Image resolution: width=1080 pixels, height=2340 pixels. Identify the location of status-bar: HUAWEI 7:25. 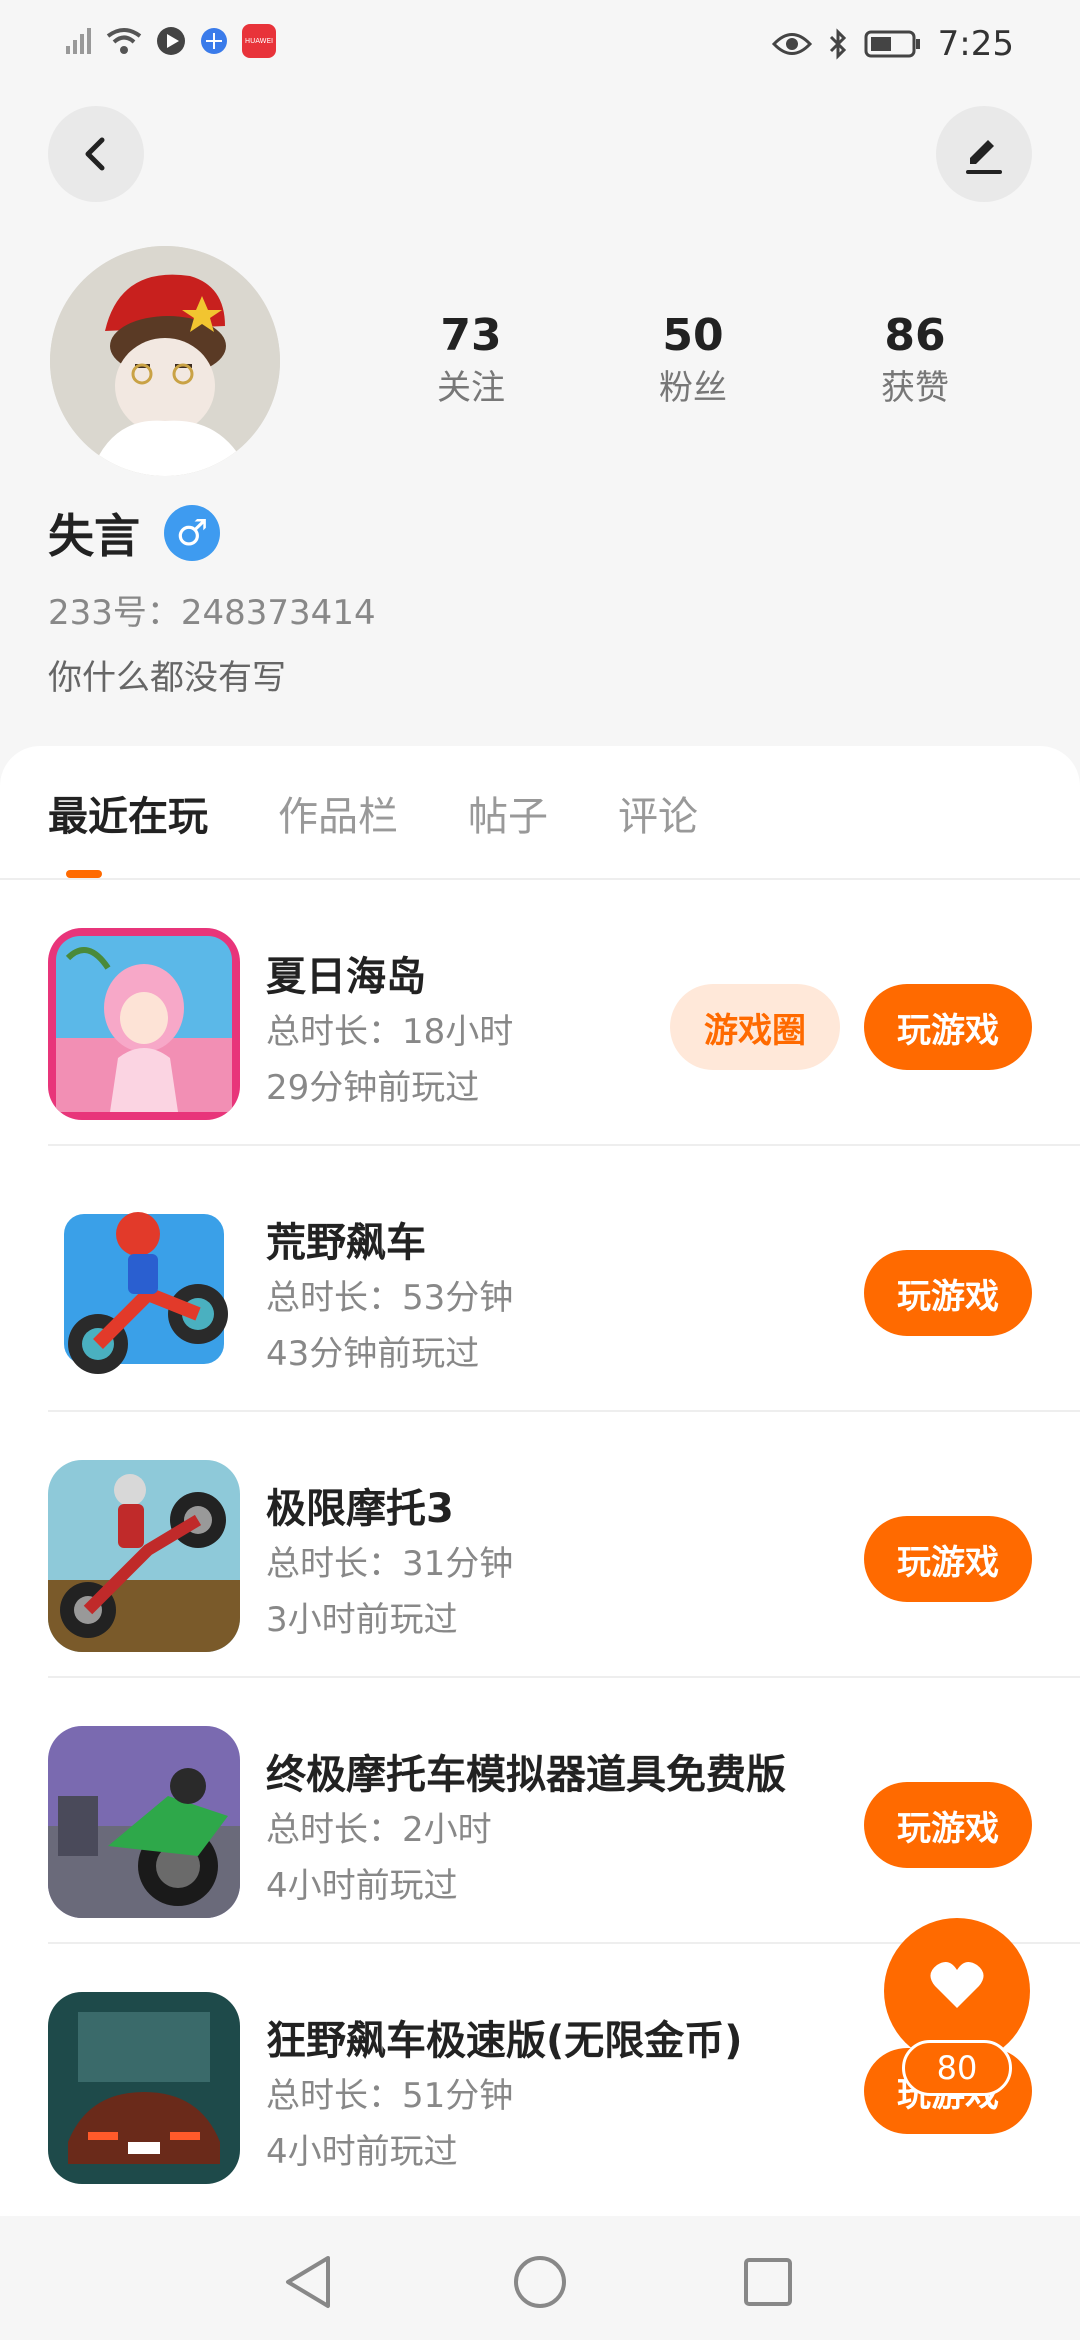
(540, 45).